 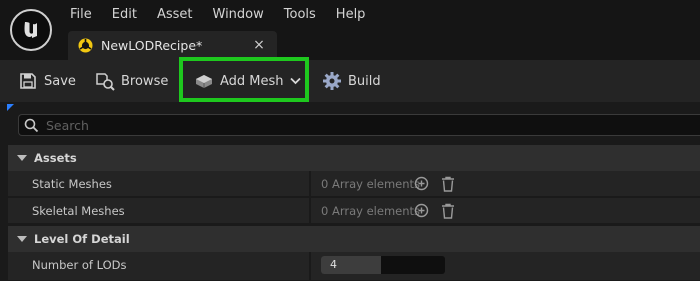 I want to click on property-row-skeletal-meshes: Skeletal Meshes 0 Array elements, so click(x=354, y=211).